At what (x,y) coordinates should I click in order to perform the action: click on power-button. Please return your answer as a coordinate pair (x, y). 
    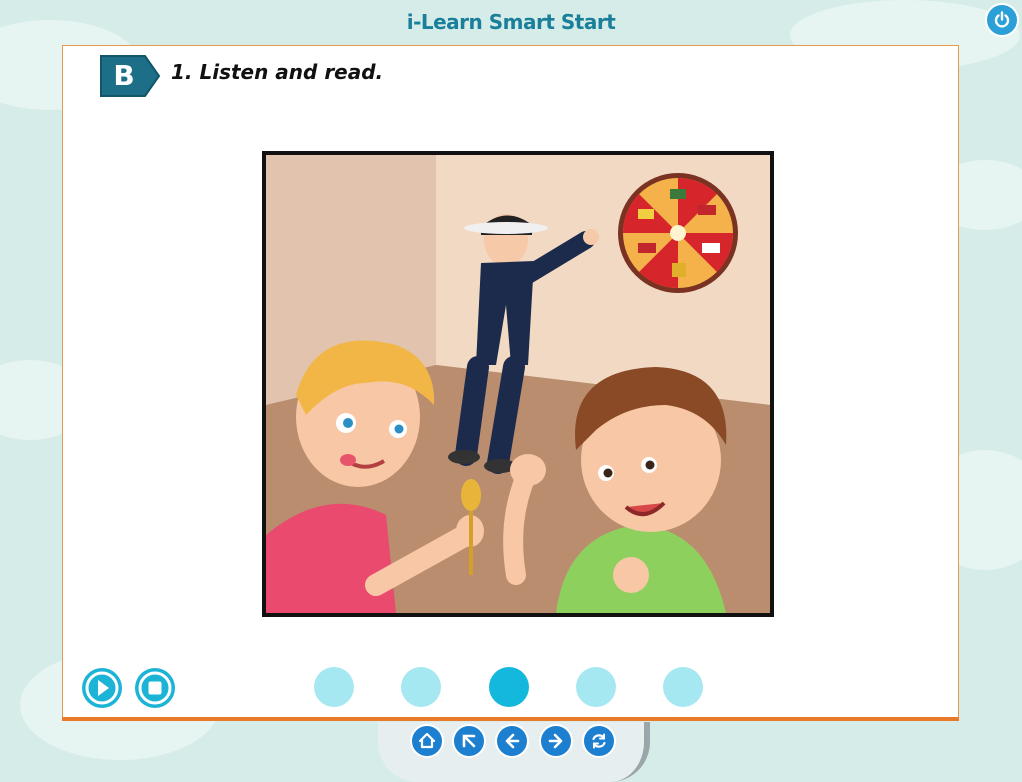
    Looking at the image, I should click on (1002, 20).